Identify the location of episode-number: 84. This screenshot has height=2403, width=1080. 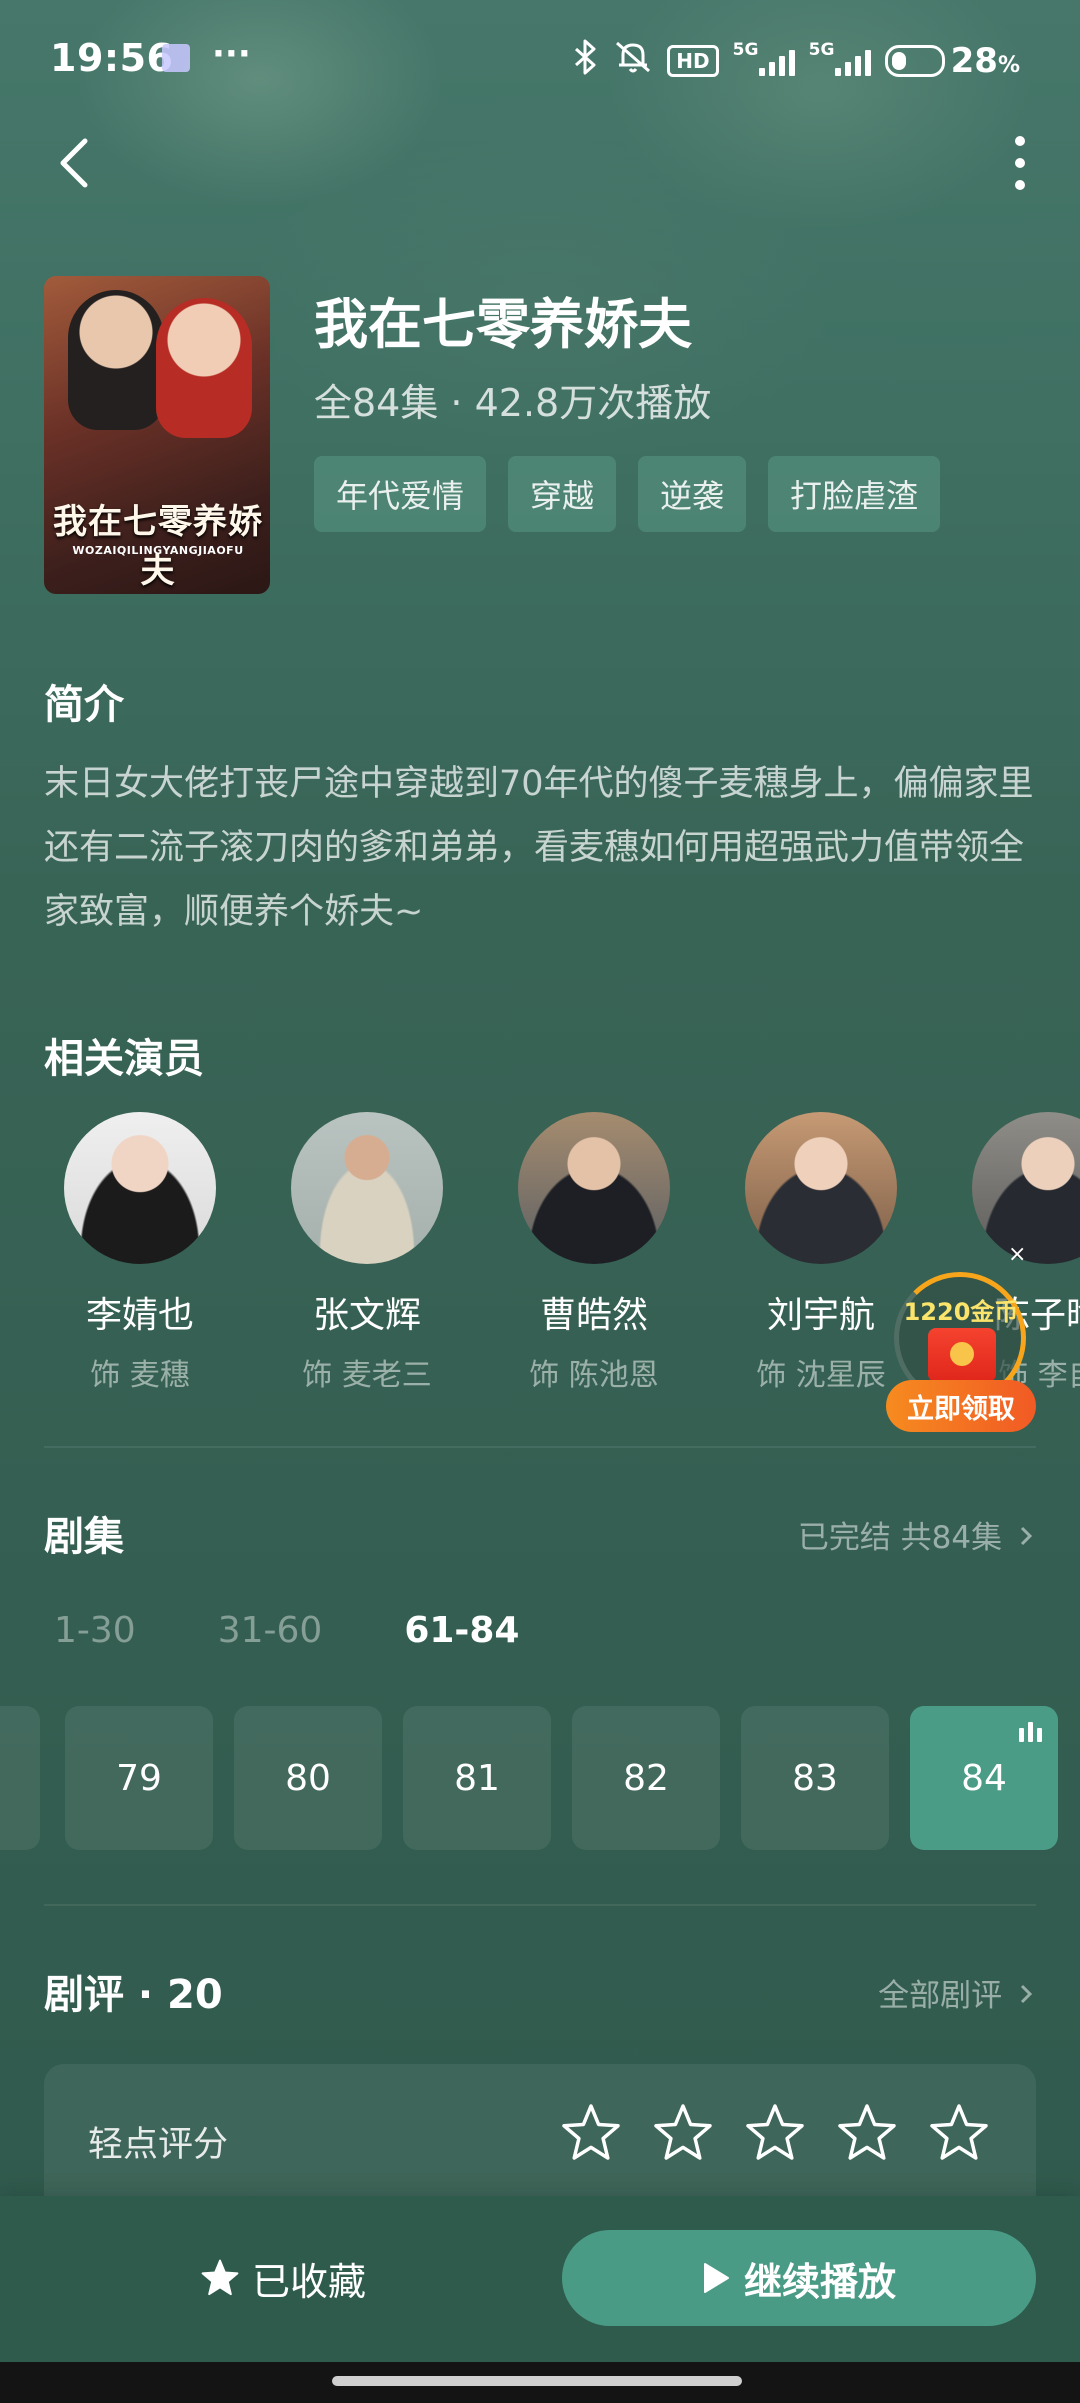
(984, 1778).